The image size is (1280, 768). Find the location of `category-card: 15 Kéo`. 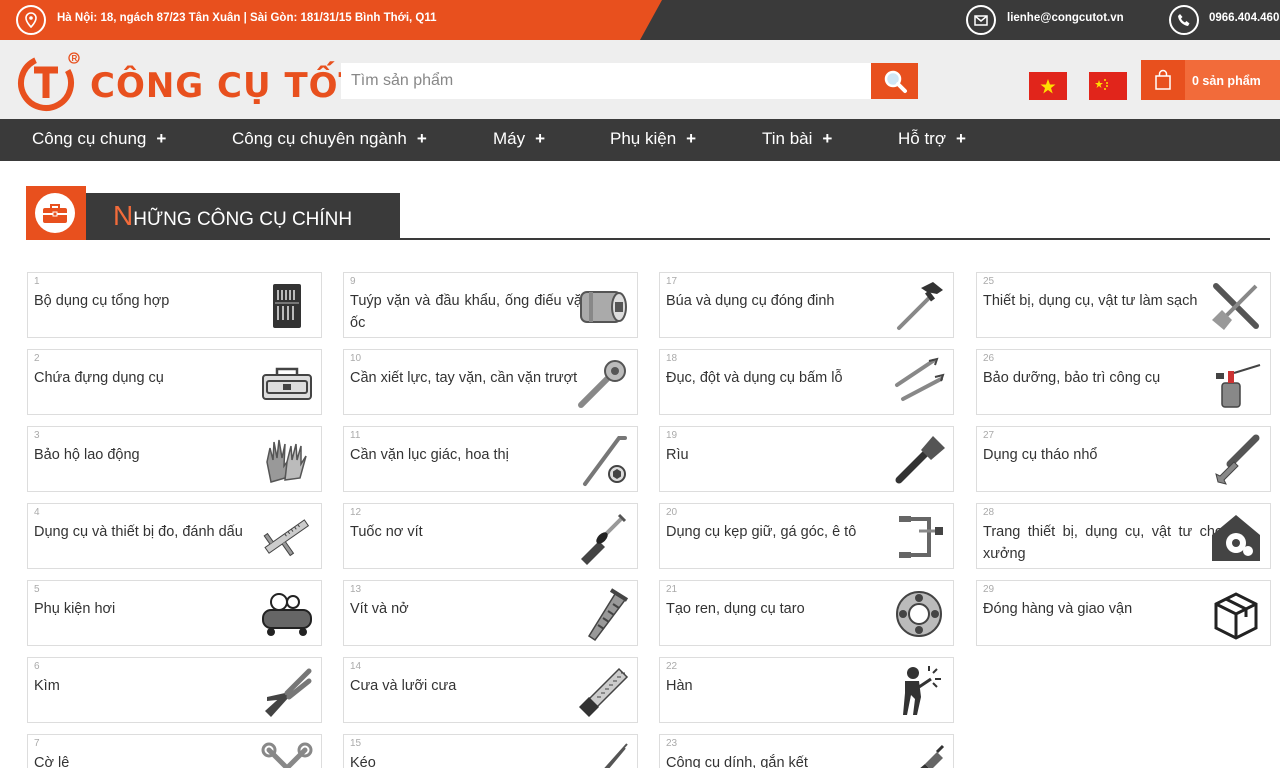

category-card: 15 Kéo is located at coordinates (490, 751).